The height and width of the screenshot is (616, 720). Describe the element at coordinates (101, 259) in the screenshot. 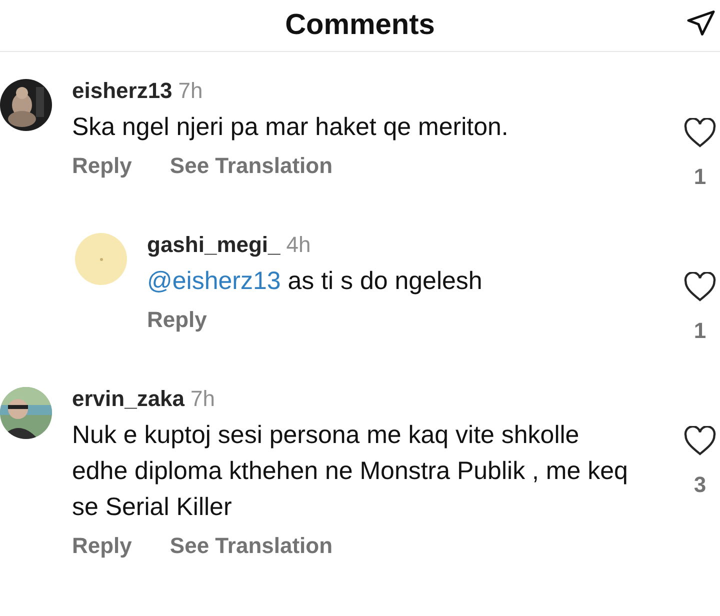

I see `avatar` at that location.